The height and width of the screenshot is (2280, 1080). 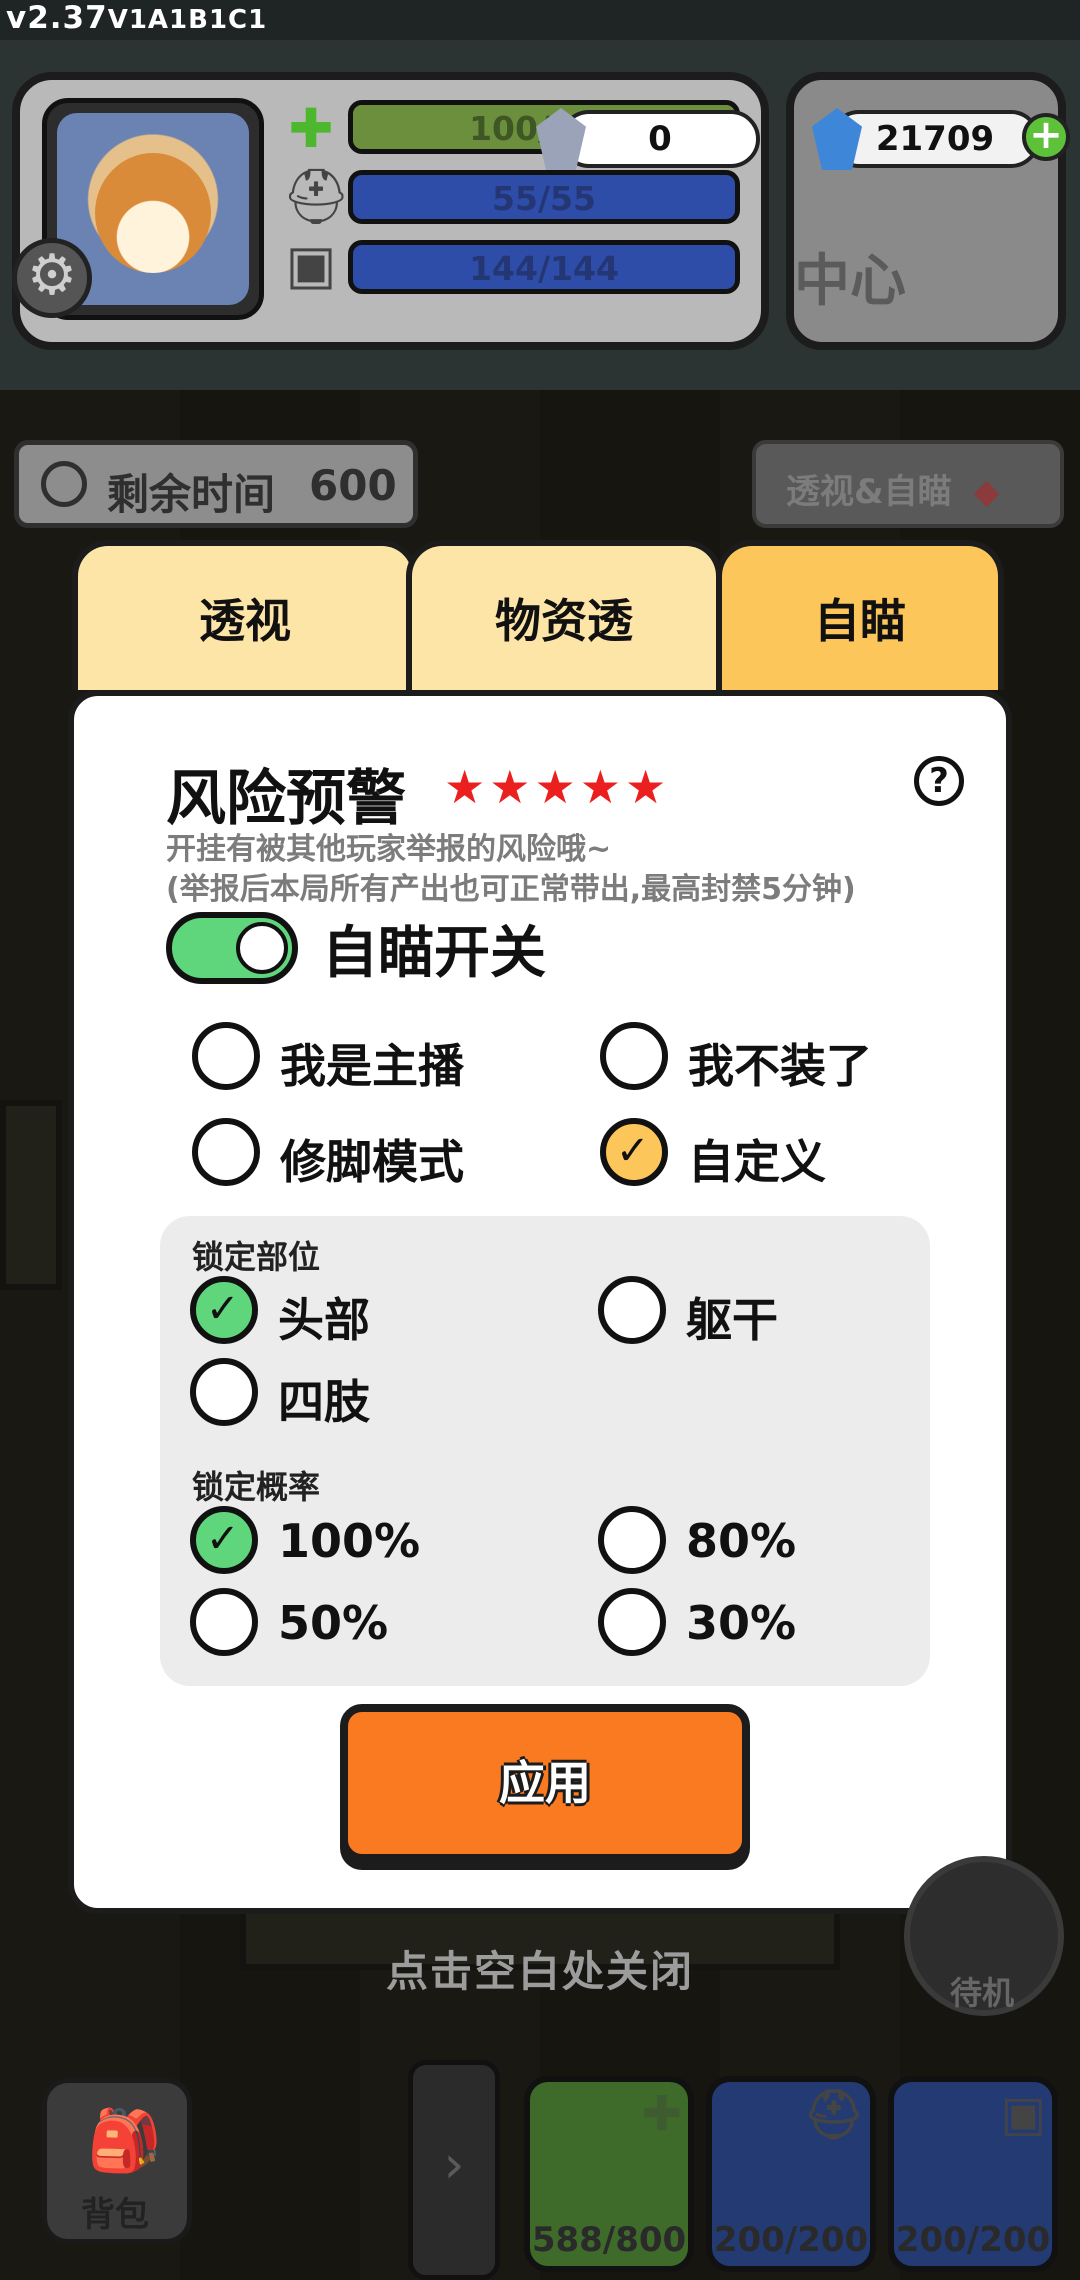 I want to click on tab-item-xray: 物资透, so click(x=564, y=615).